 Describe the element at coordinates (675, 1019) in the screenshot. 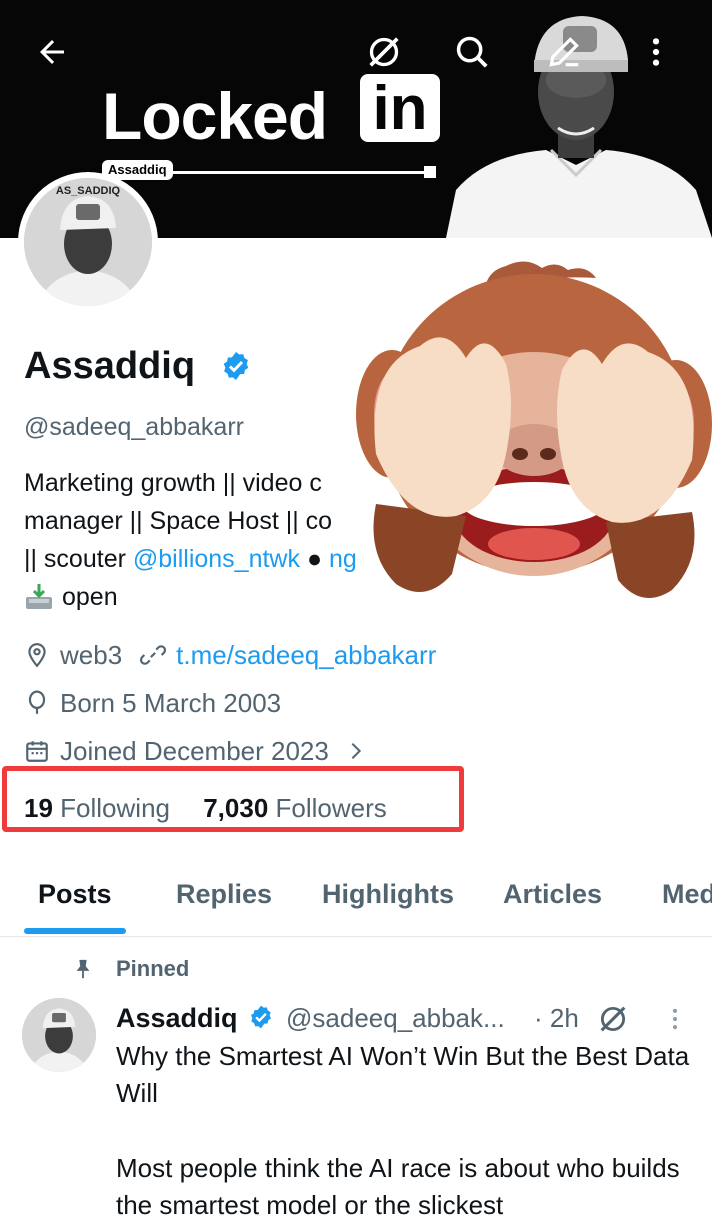

I see `post-more-icon` at that location.